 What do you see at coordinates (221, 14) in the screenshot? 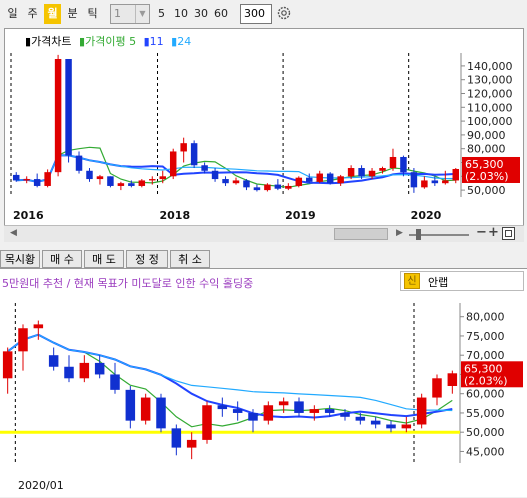
I see `interval-60-button: 60` at bounding box center [221, 14].